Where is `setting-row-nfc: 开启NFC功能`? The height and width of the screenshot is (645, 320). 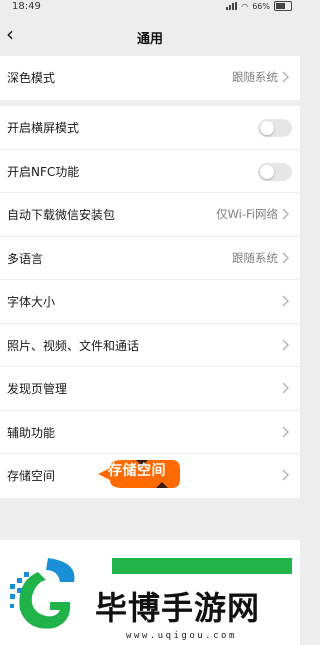
setting-row-nfc: 开启NFC功能 is located at coordinates (150, 171).